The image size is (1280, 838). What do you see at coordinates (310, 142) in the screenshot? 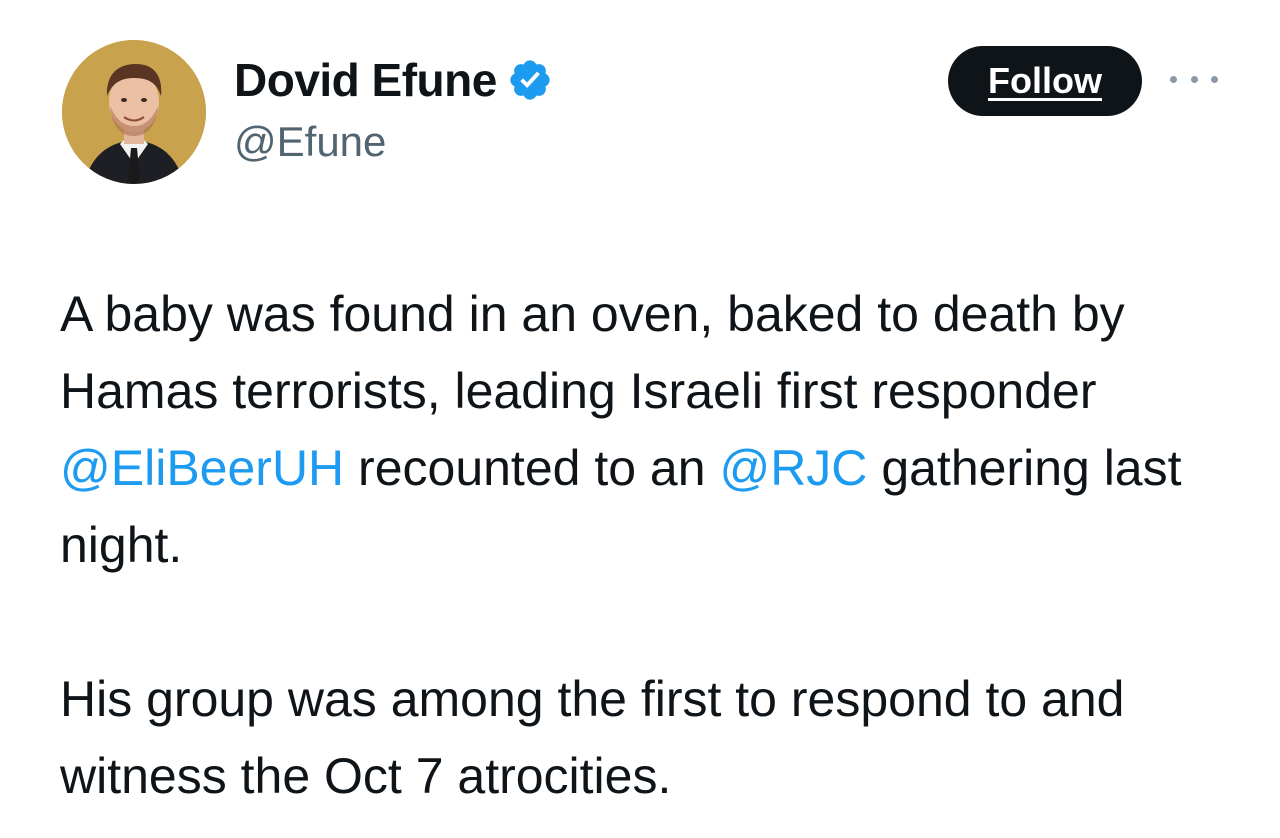
I see `author-handle: @Efune` at bounding box center [310, 142].